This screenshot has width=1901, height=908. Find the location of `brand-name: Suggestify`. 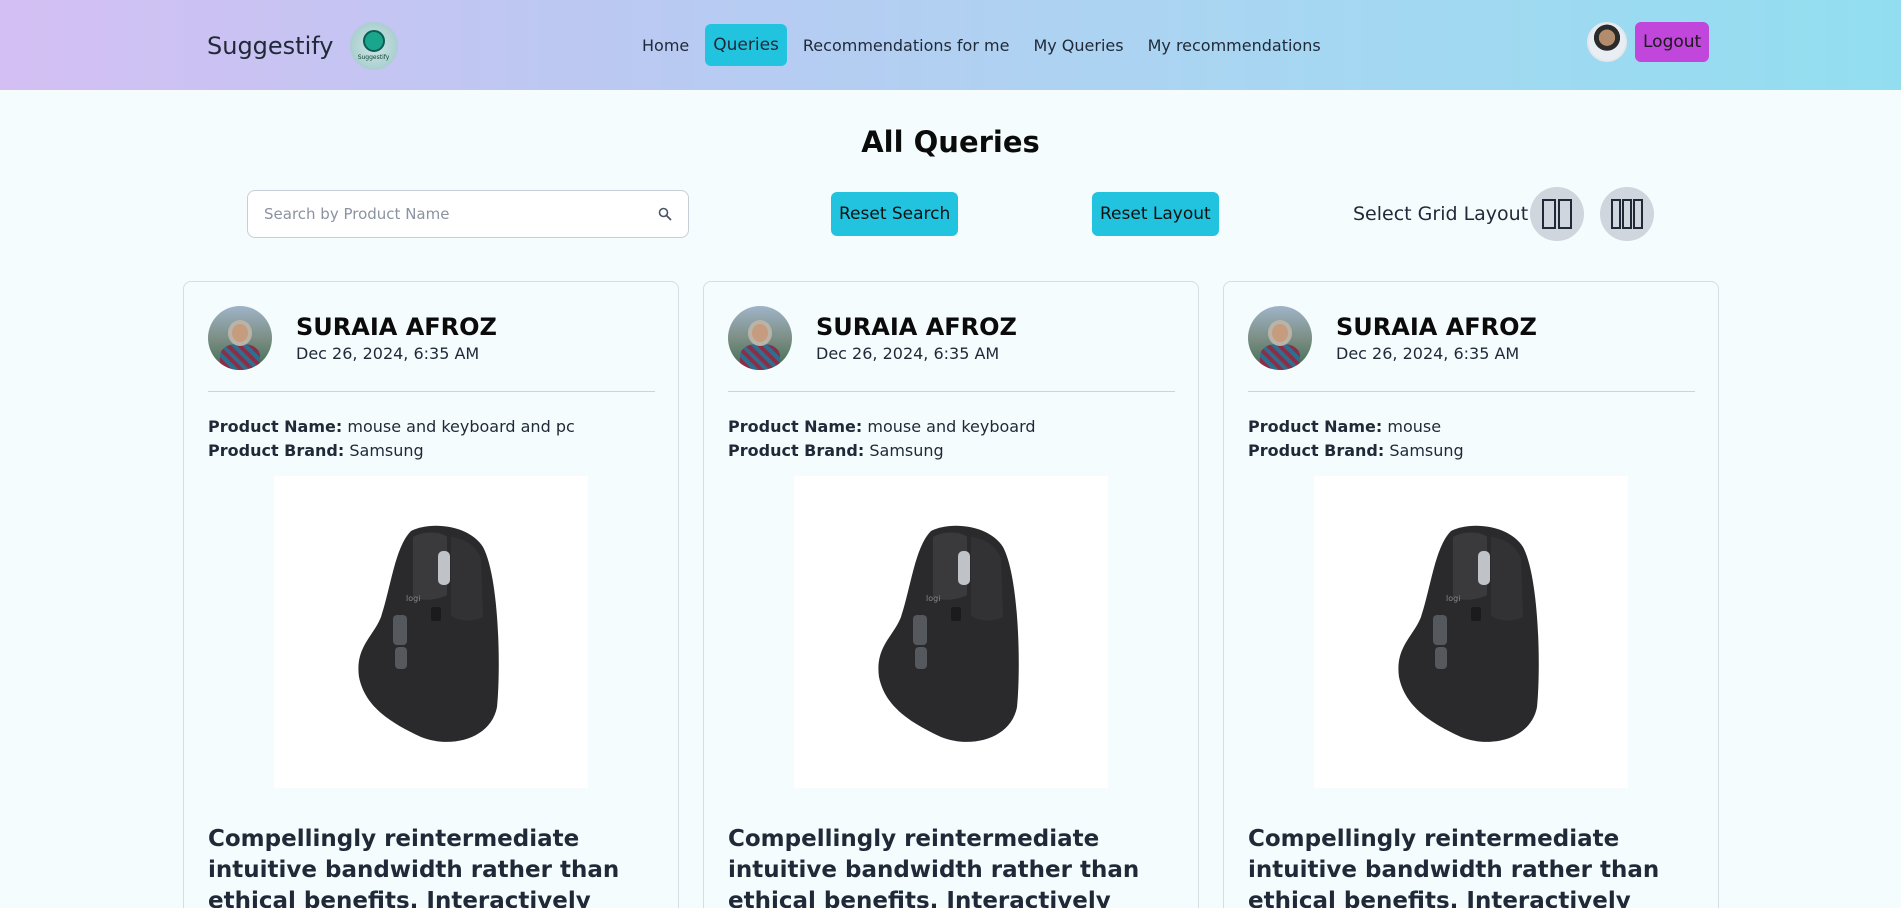

brand-name: Suggestify is located at coordinates (270, 46).